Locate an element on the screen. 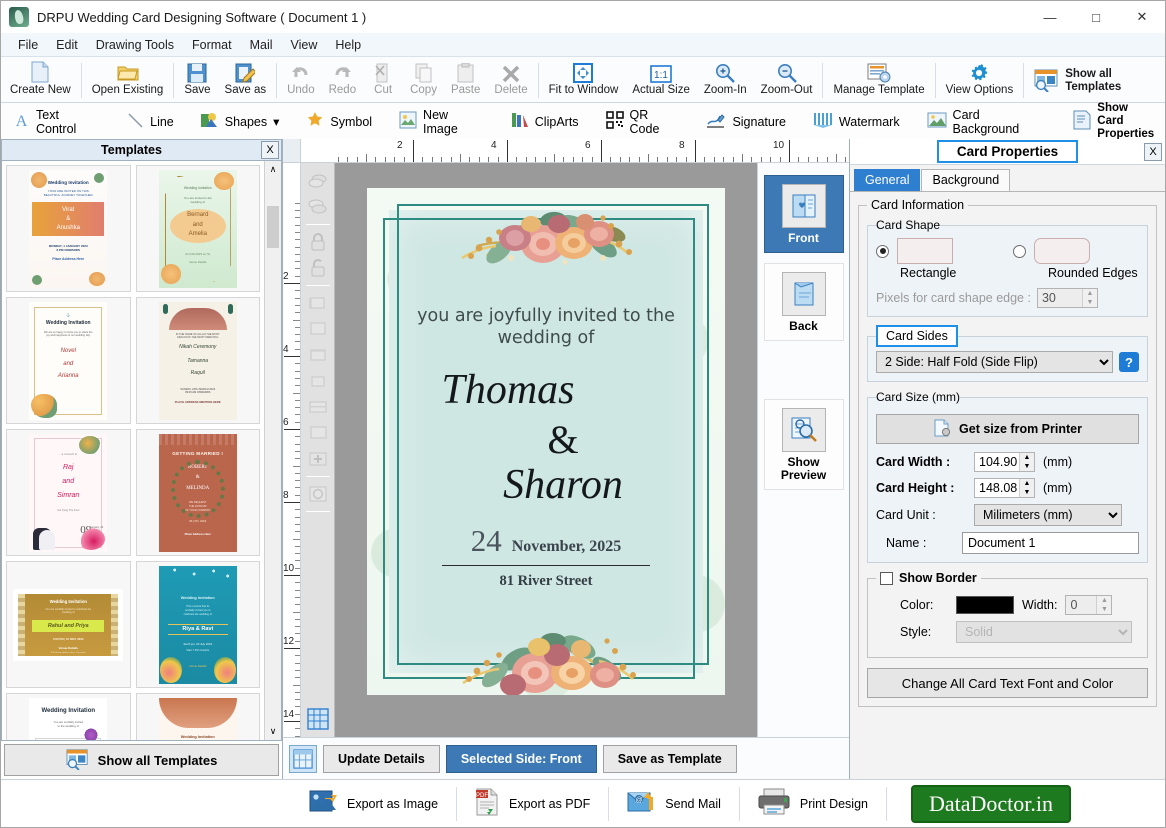 The height and width of the screenshot is (828, 1166). maximize-button: □ is located at coordinates (1096, 17).